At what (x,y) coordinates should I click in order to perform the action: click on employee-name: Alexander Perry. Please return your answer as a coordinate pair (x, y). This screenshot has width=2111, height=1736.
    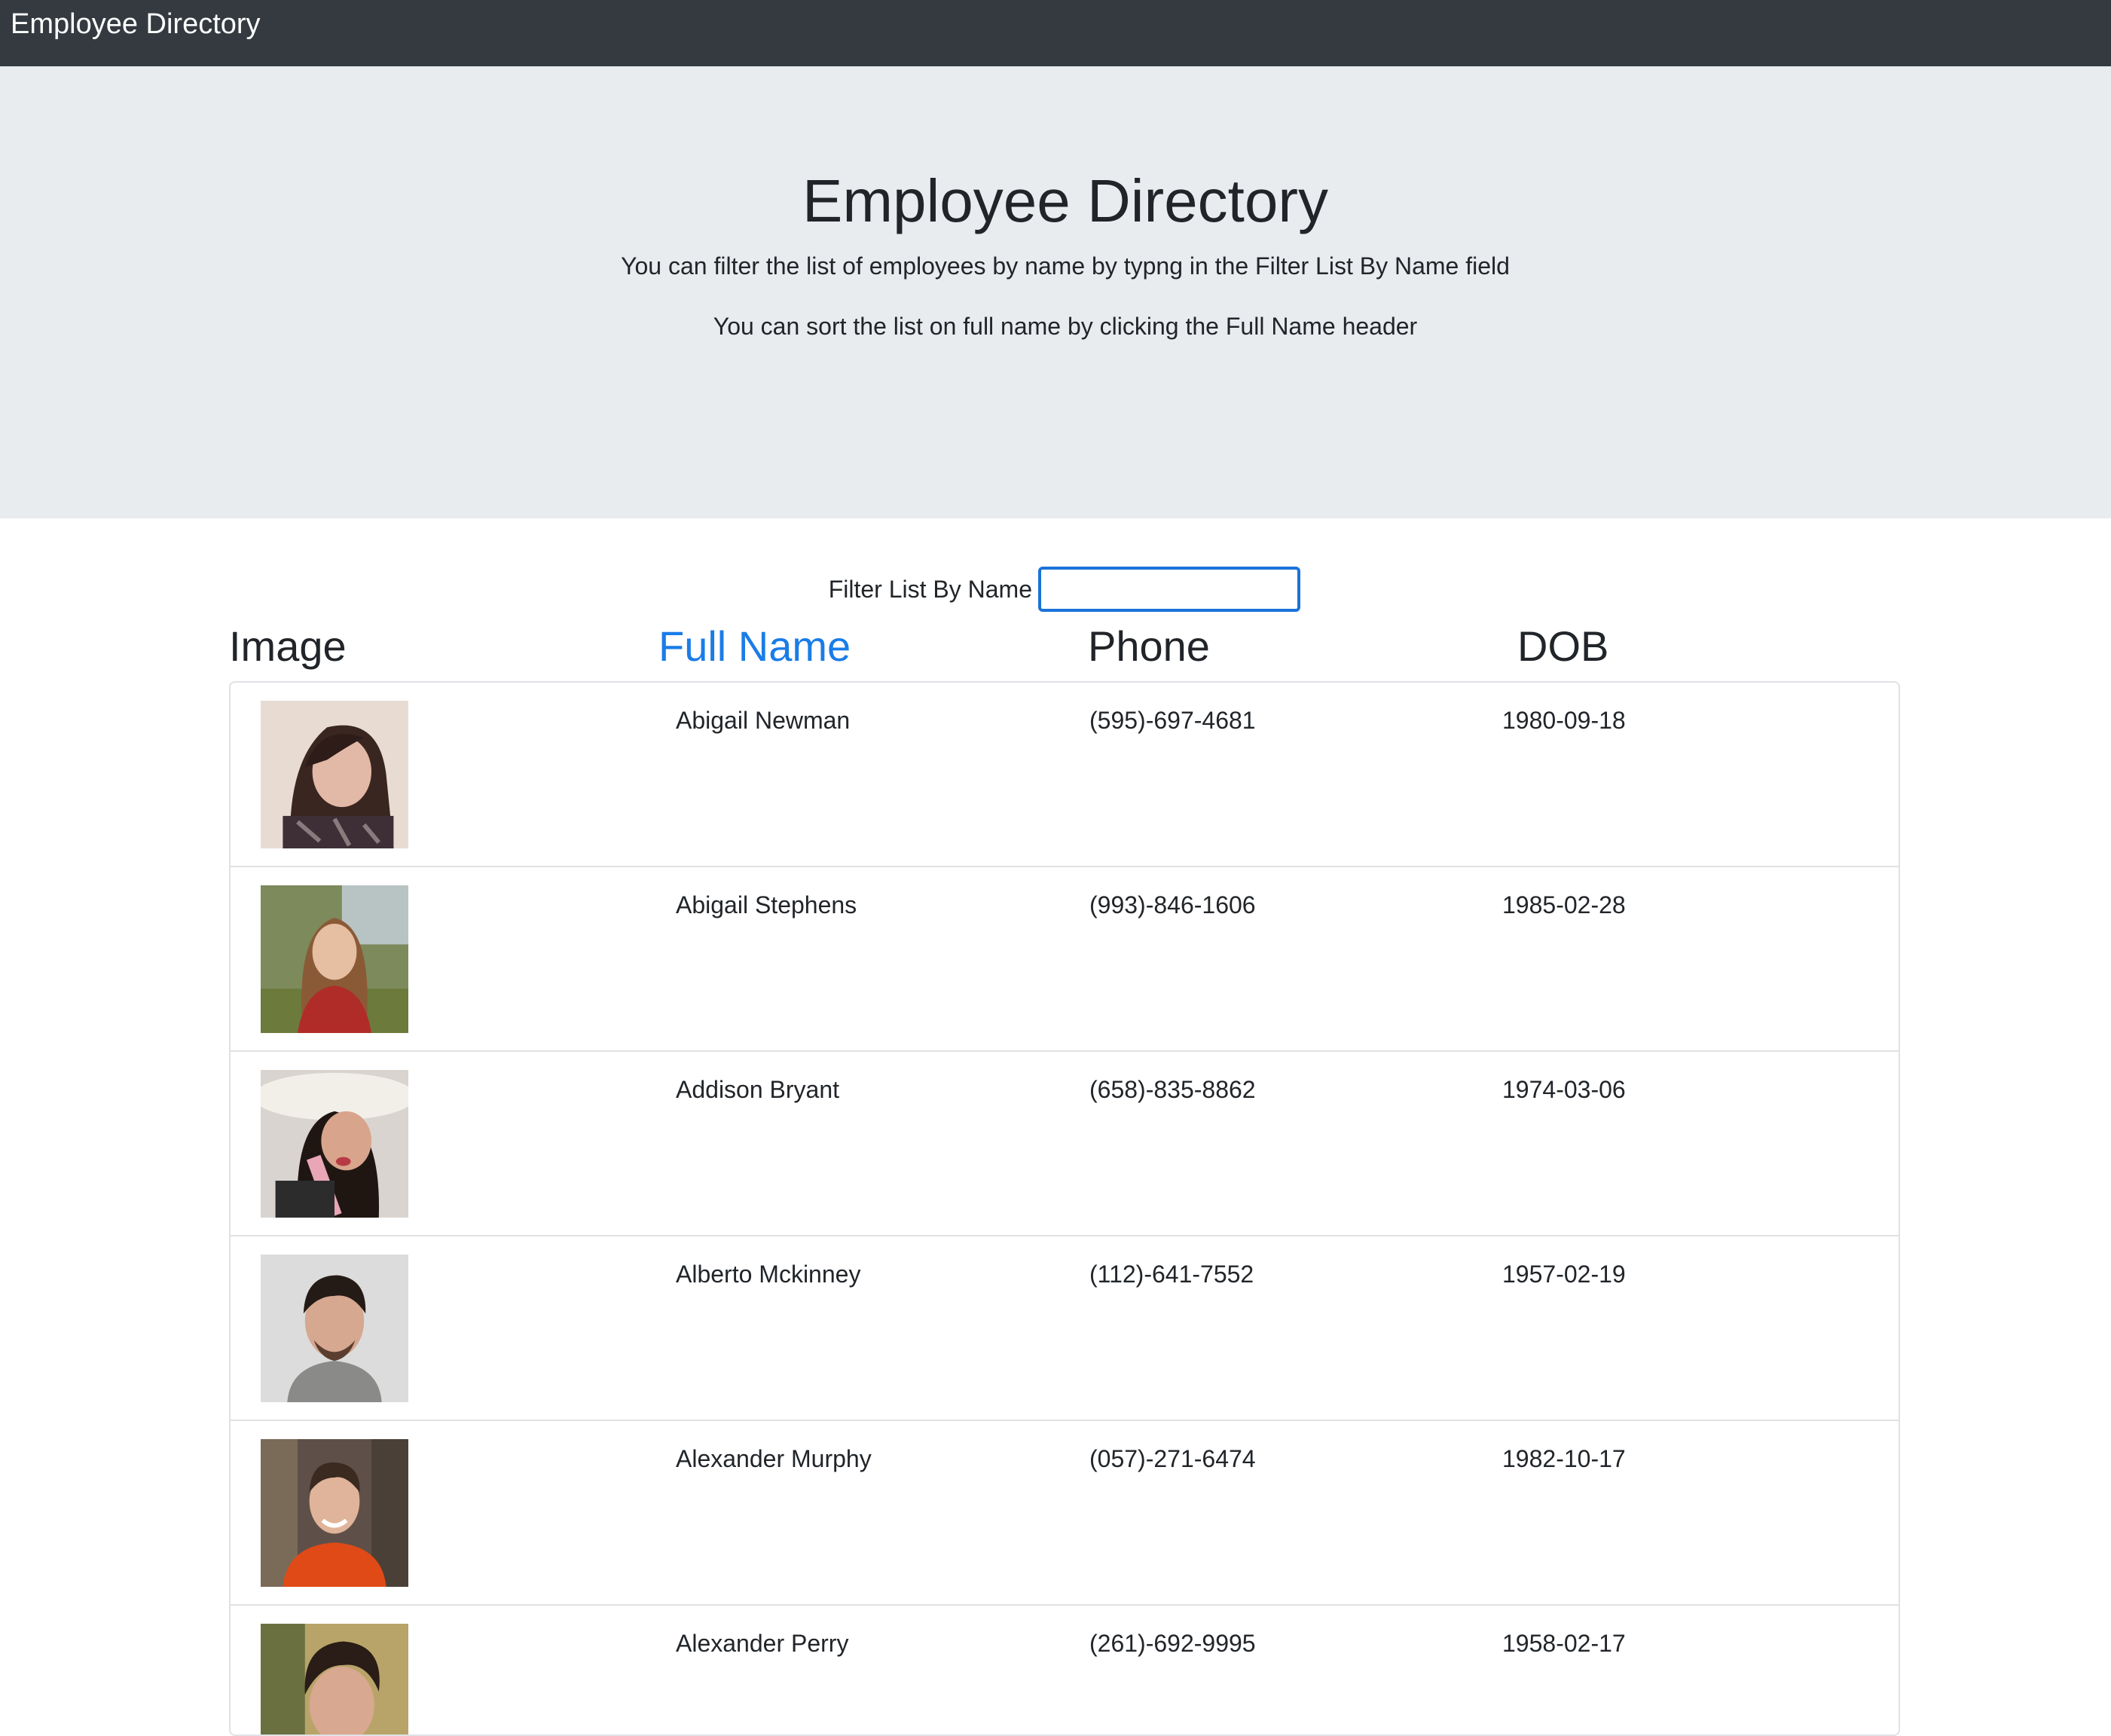
    Looking at the image, I should click on (762, 1643).